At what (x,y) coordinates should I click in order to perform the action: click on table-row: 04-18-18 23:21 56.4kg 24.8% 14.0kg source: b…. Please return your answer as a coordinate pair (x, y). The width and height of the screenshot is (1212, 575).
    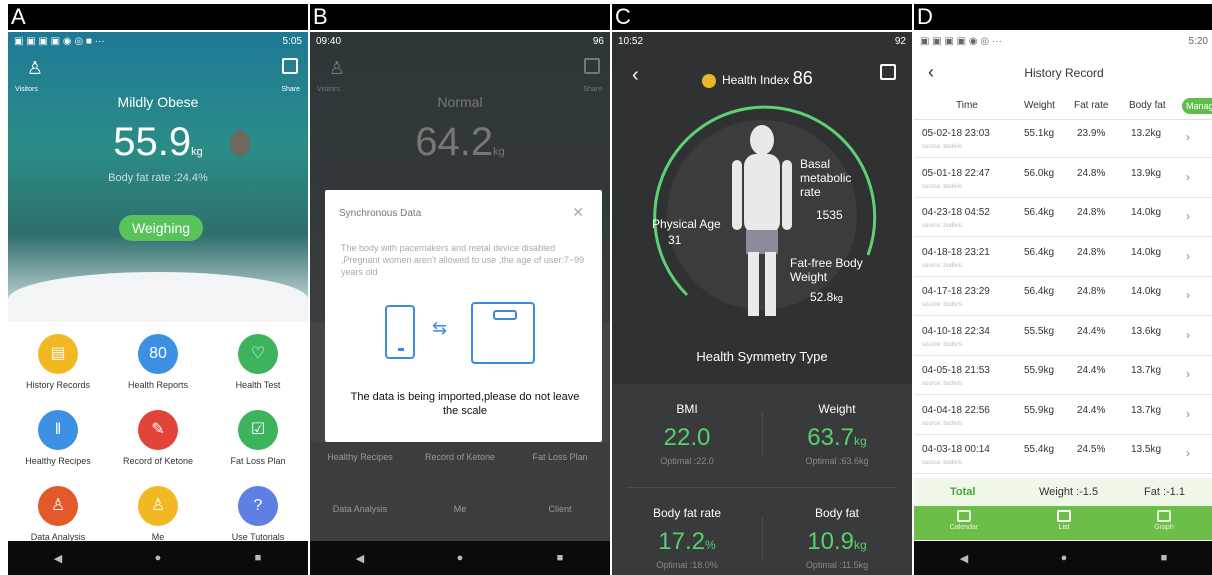
    Looking at the image, I should click on (1063, 258).